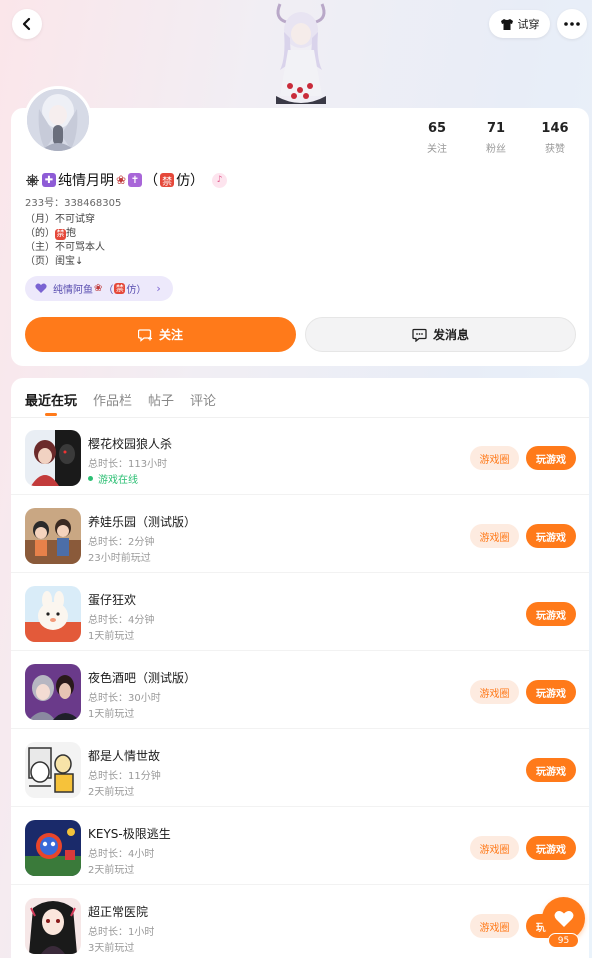  I want to click on message-button: 发消息, so click(440, 334).